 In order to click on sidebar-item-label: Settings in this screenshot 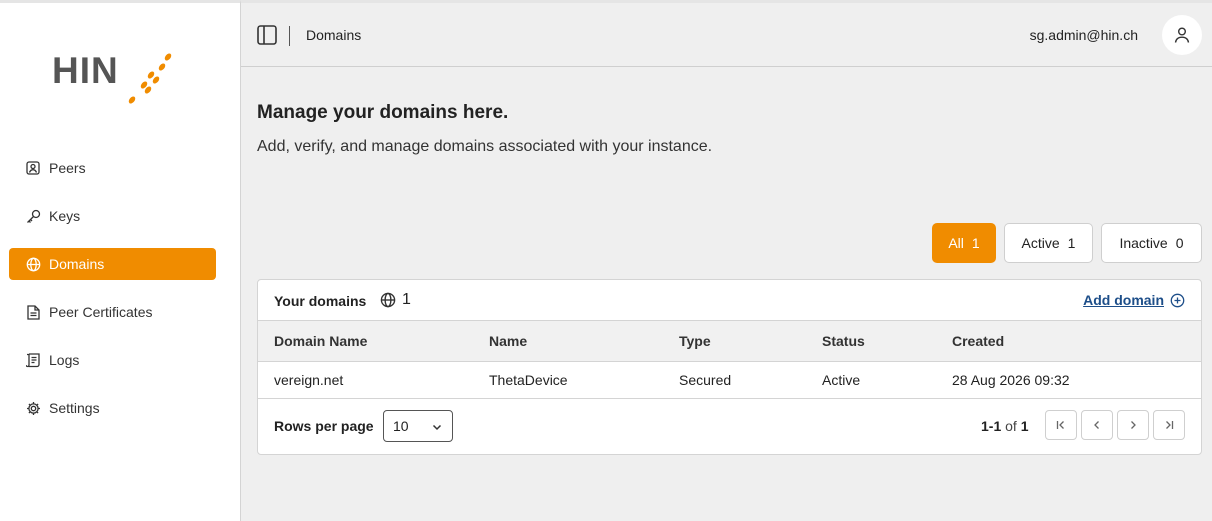, I will do `click(74, 408)`.